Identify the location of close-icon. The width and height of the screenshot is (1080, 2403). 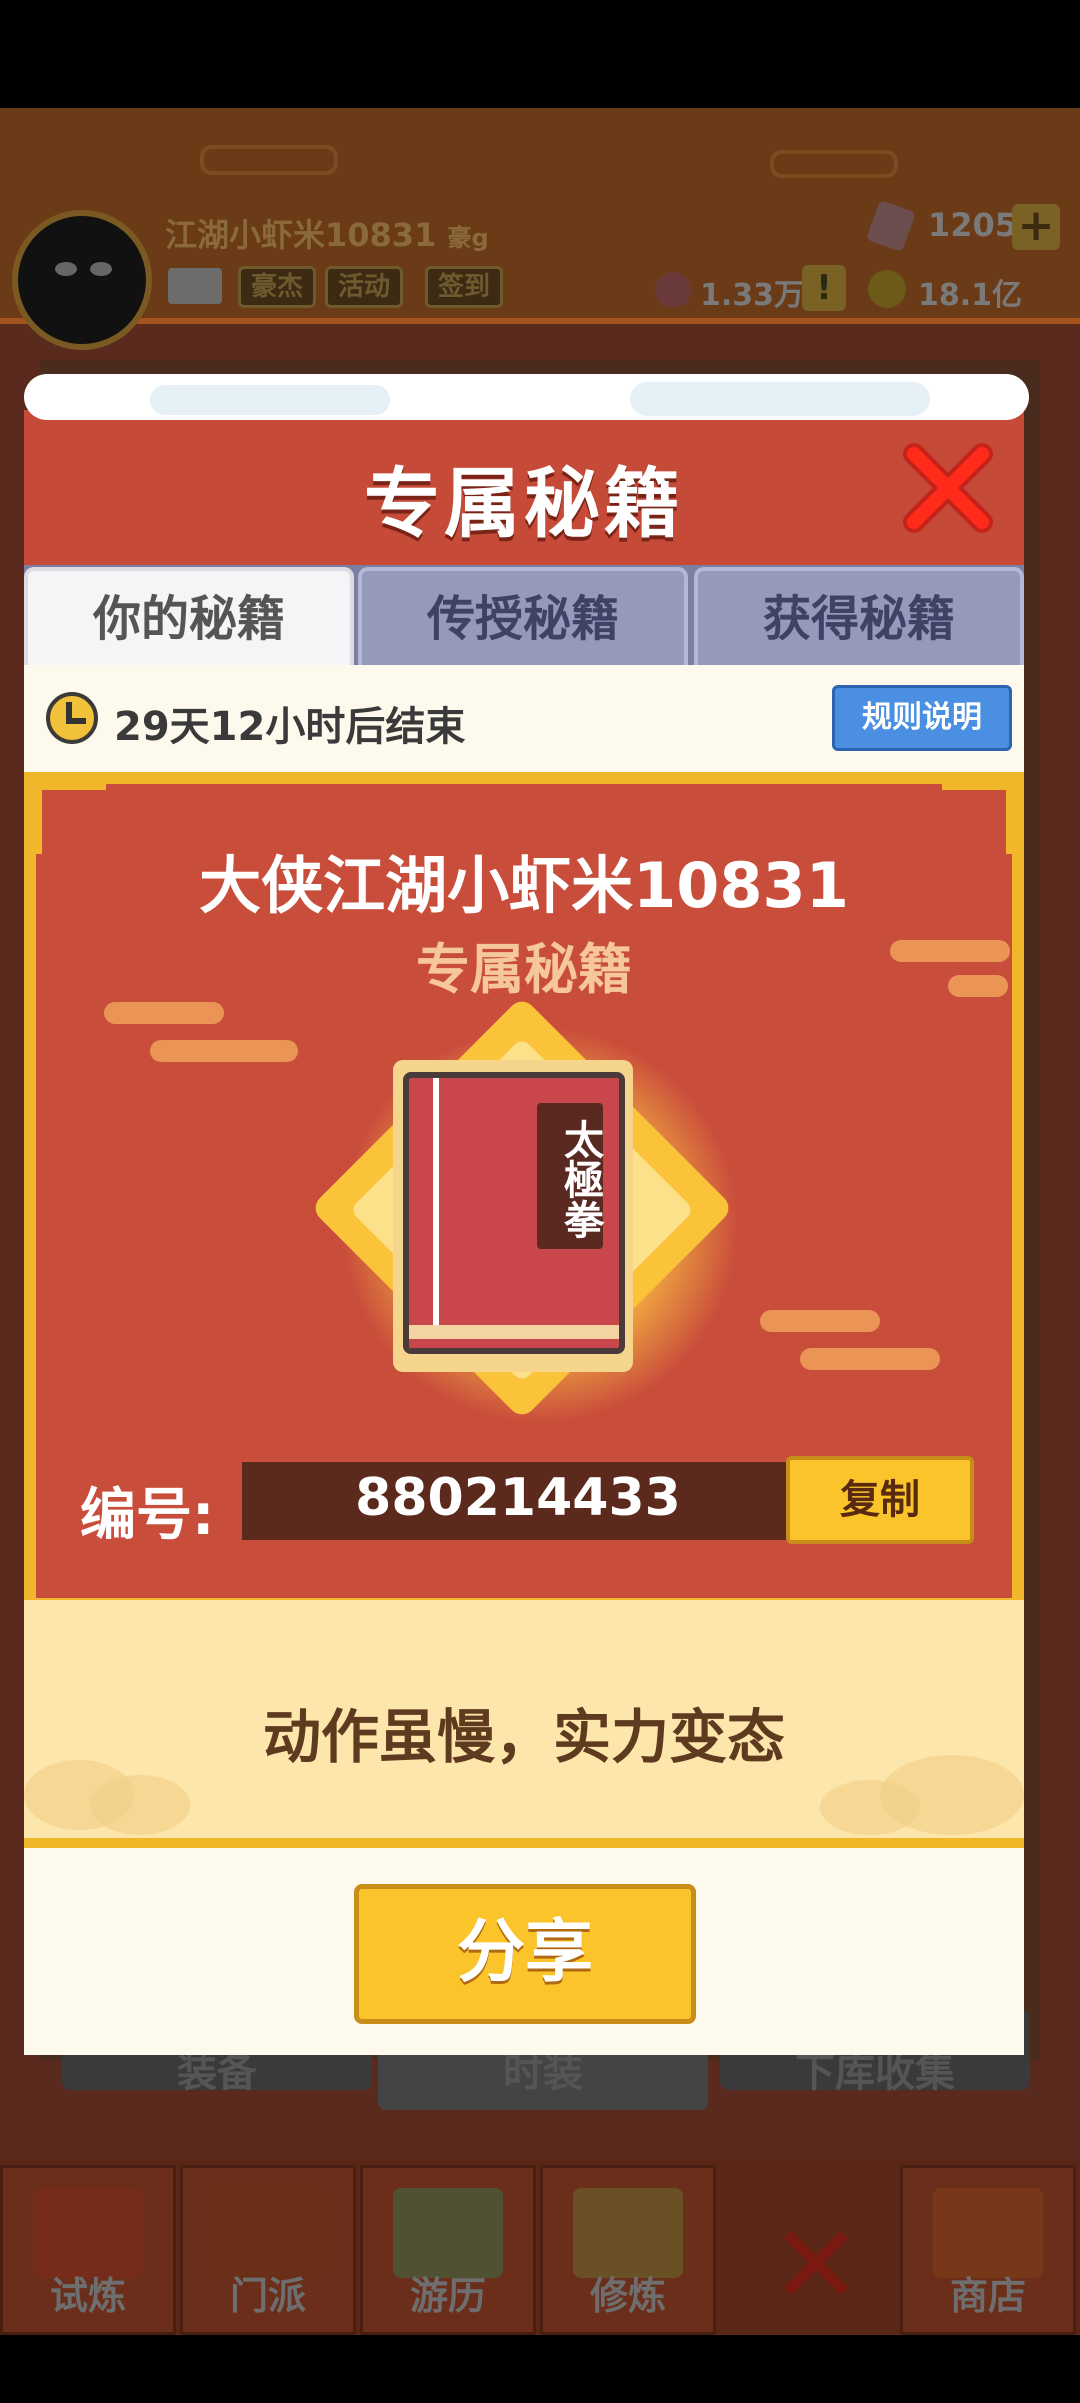
(948, 488).